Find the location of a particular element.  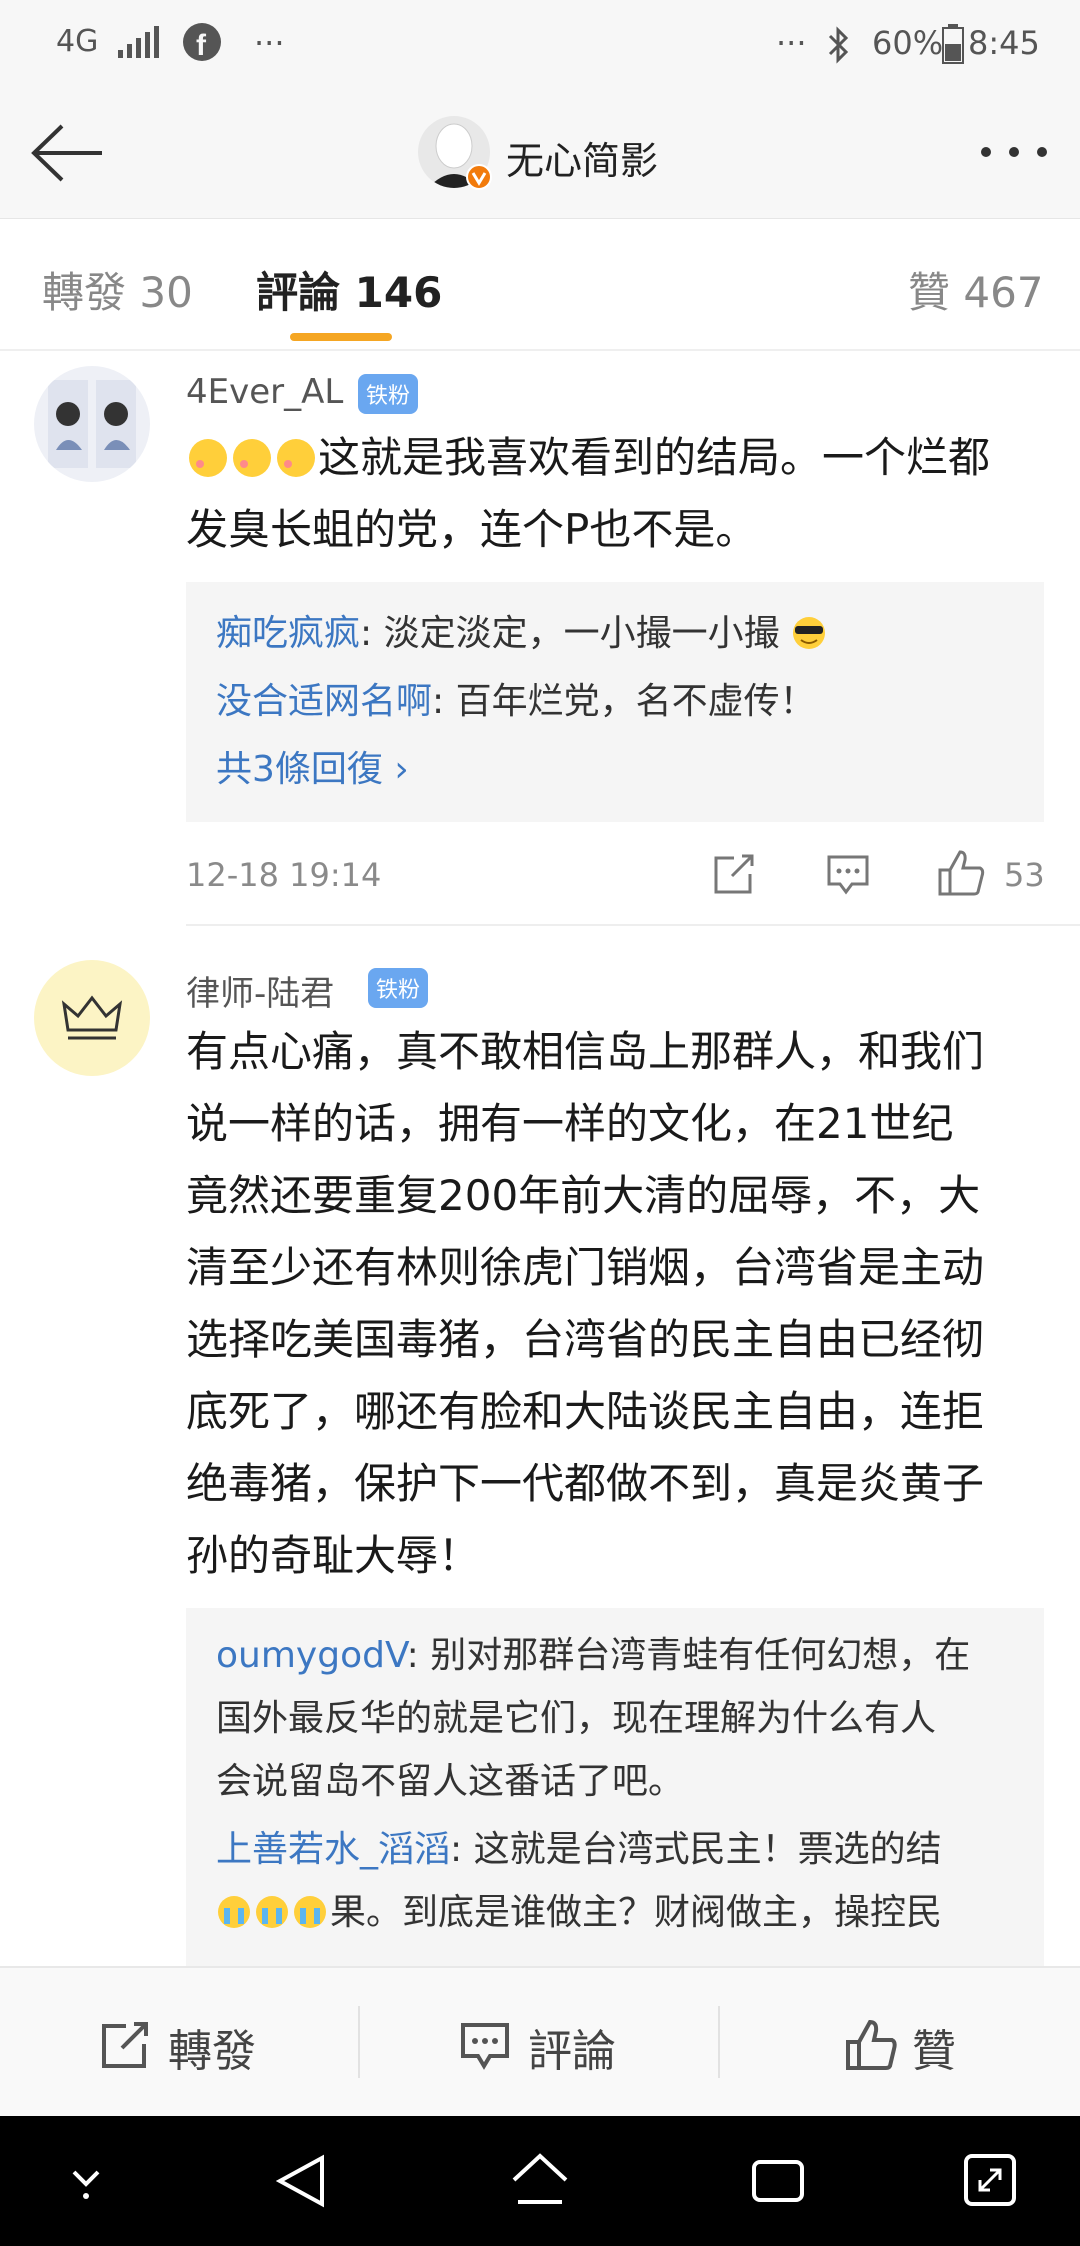

notification-dots: ··· is located at coordinates (269, 43).